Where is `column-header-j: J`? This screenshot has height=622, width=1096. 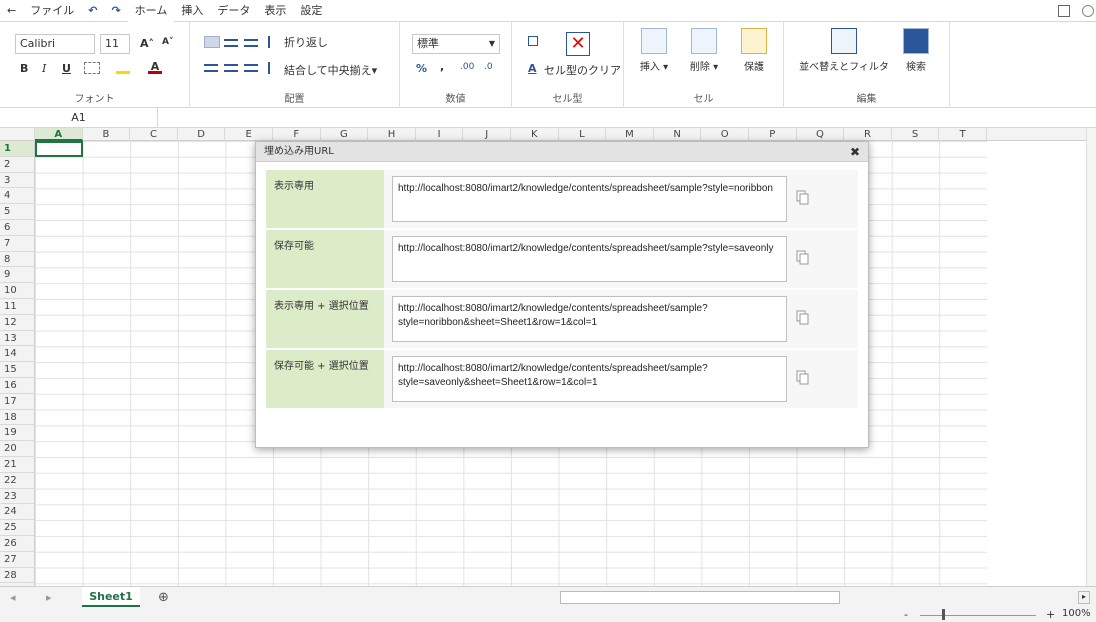
column-header-j: J is located at coordinates (487, 134).